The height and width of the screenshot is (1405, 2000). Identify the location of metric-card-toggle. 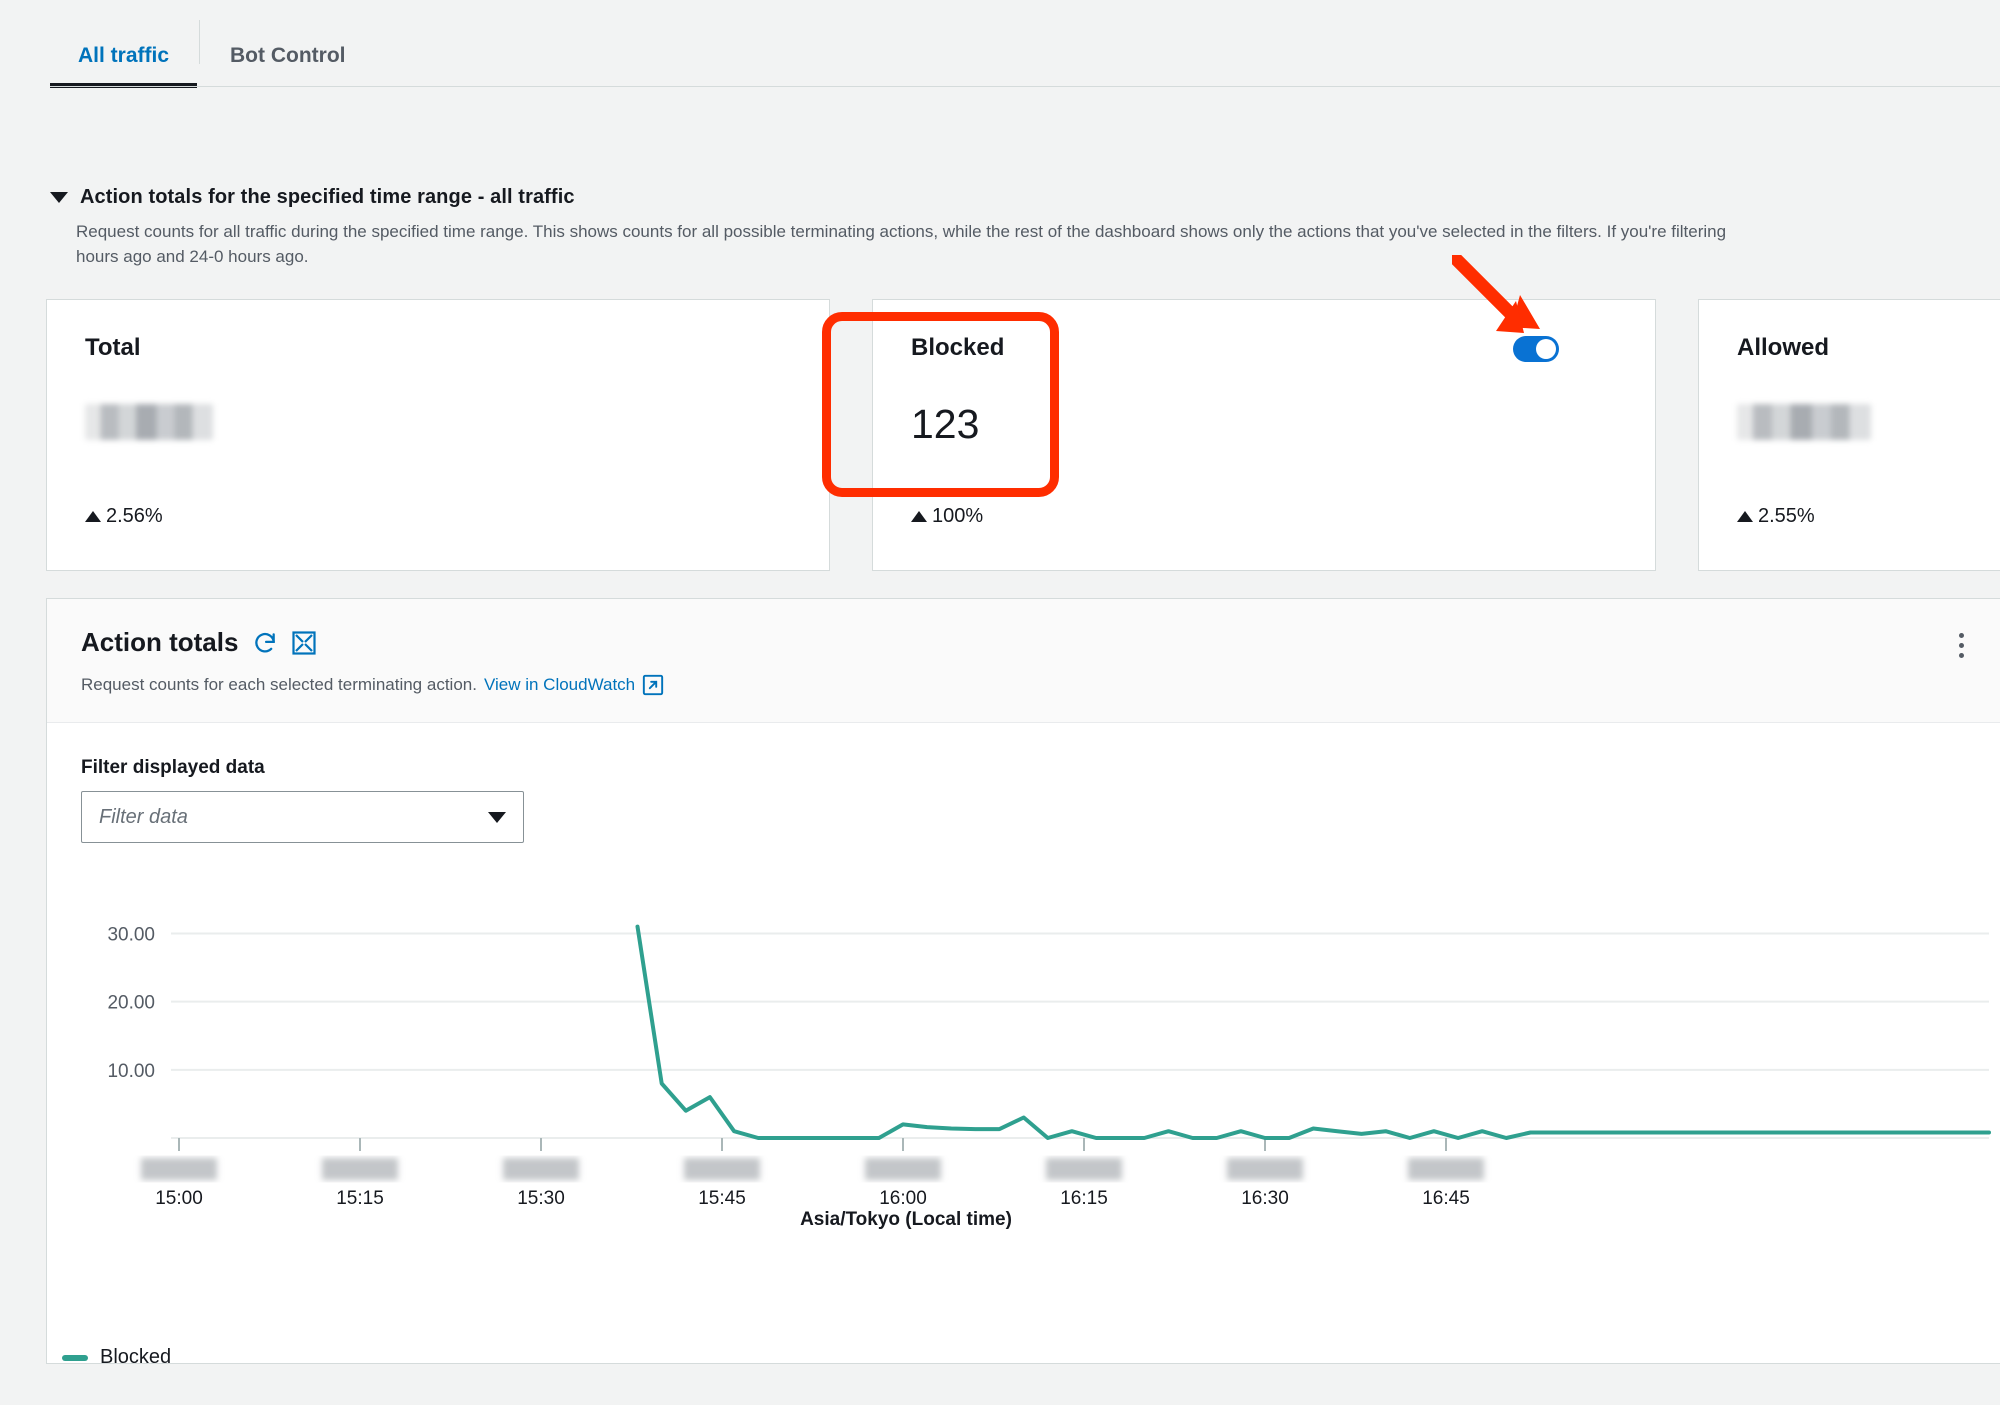
(1536, 349).